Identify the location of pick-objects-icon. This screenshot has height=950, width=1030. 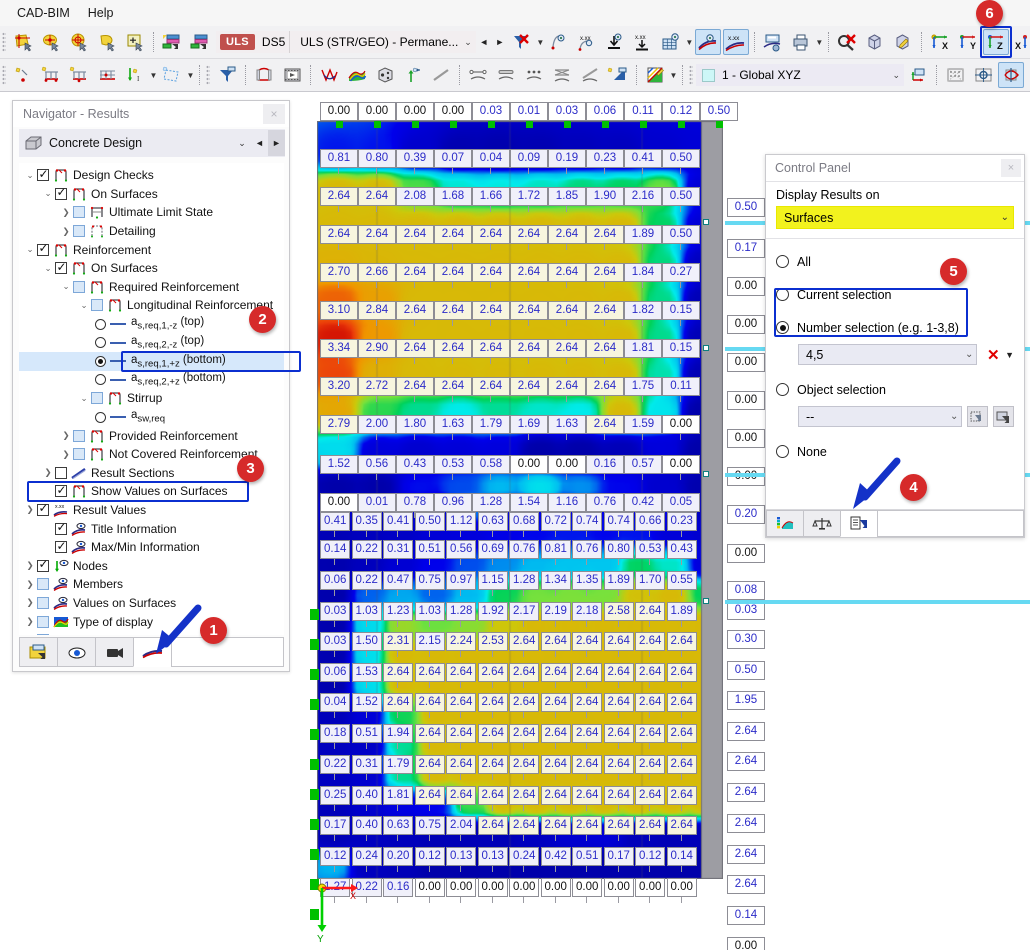
(1004, 416).